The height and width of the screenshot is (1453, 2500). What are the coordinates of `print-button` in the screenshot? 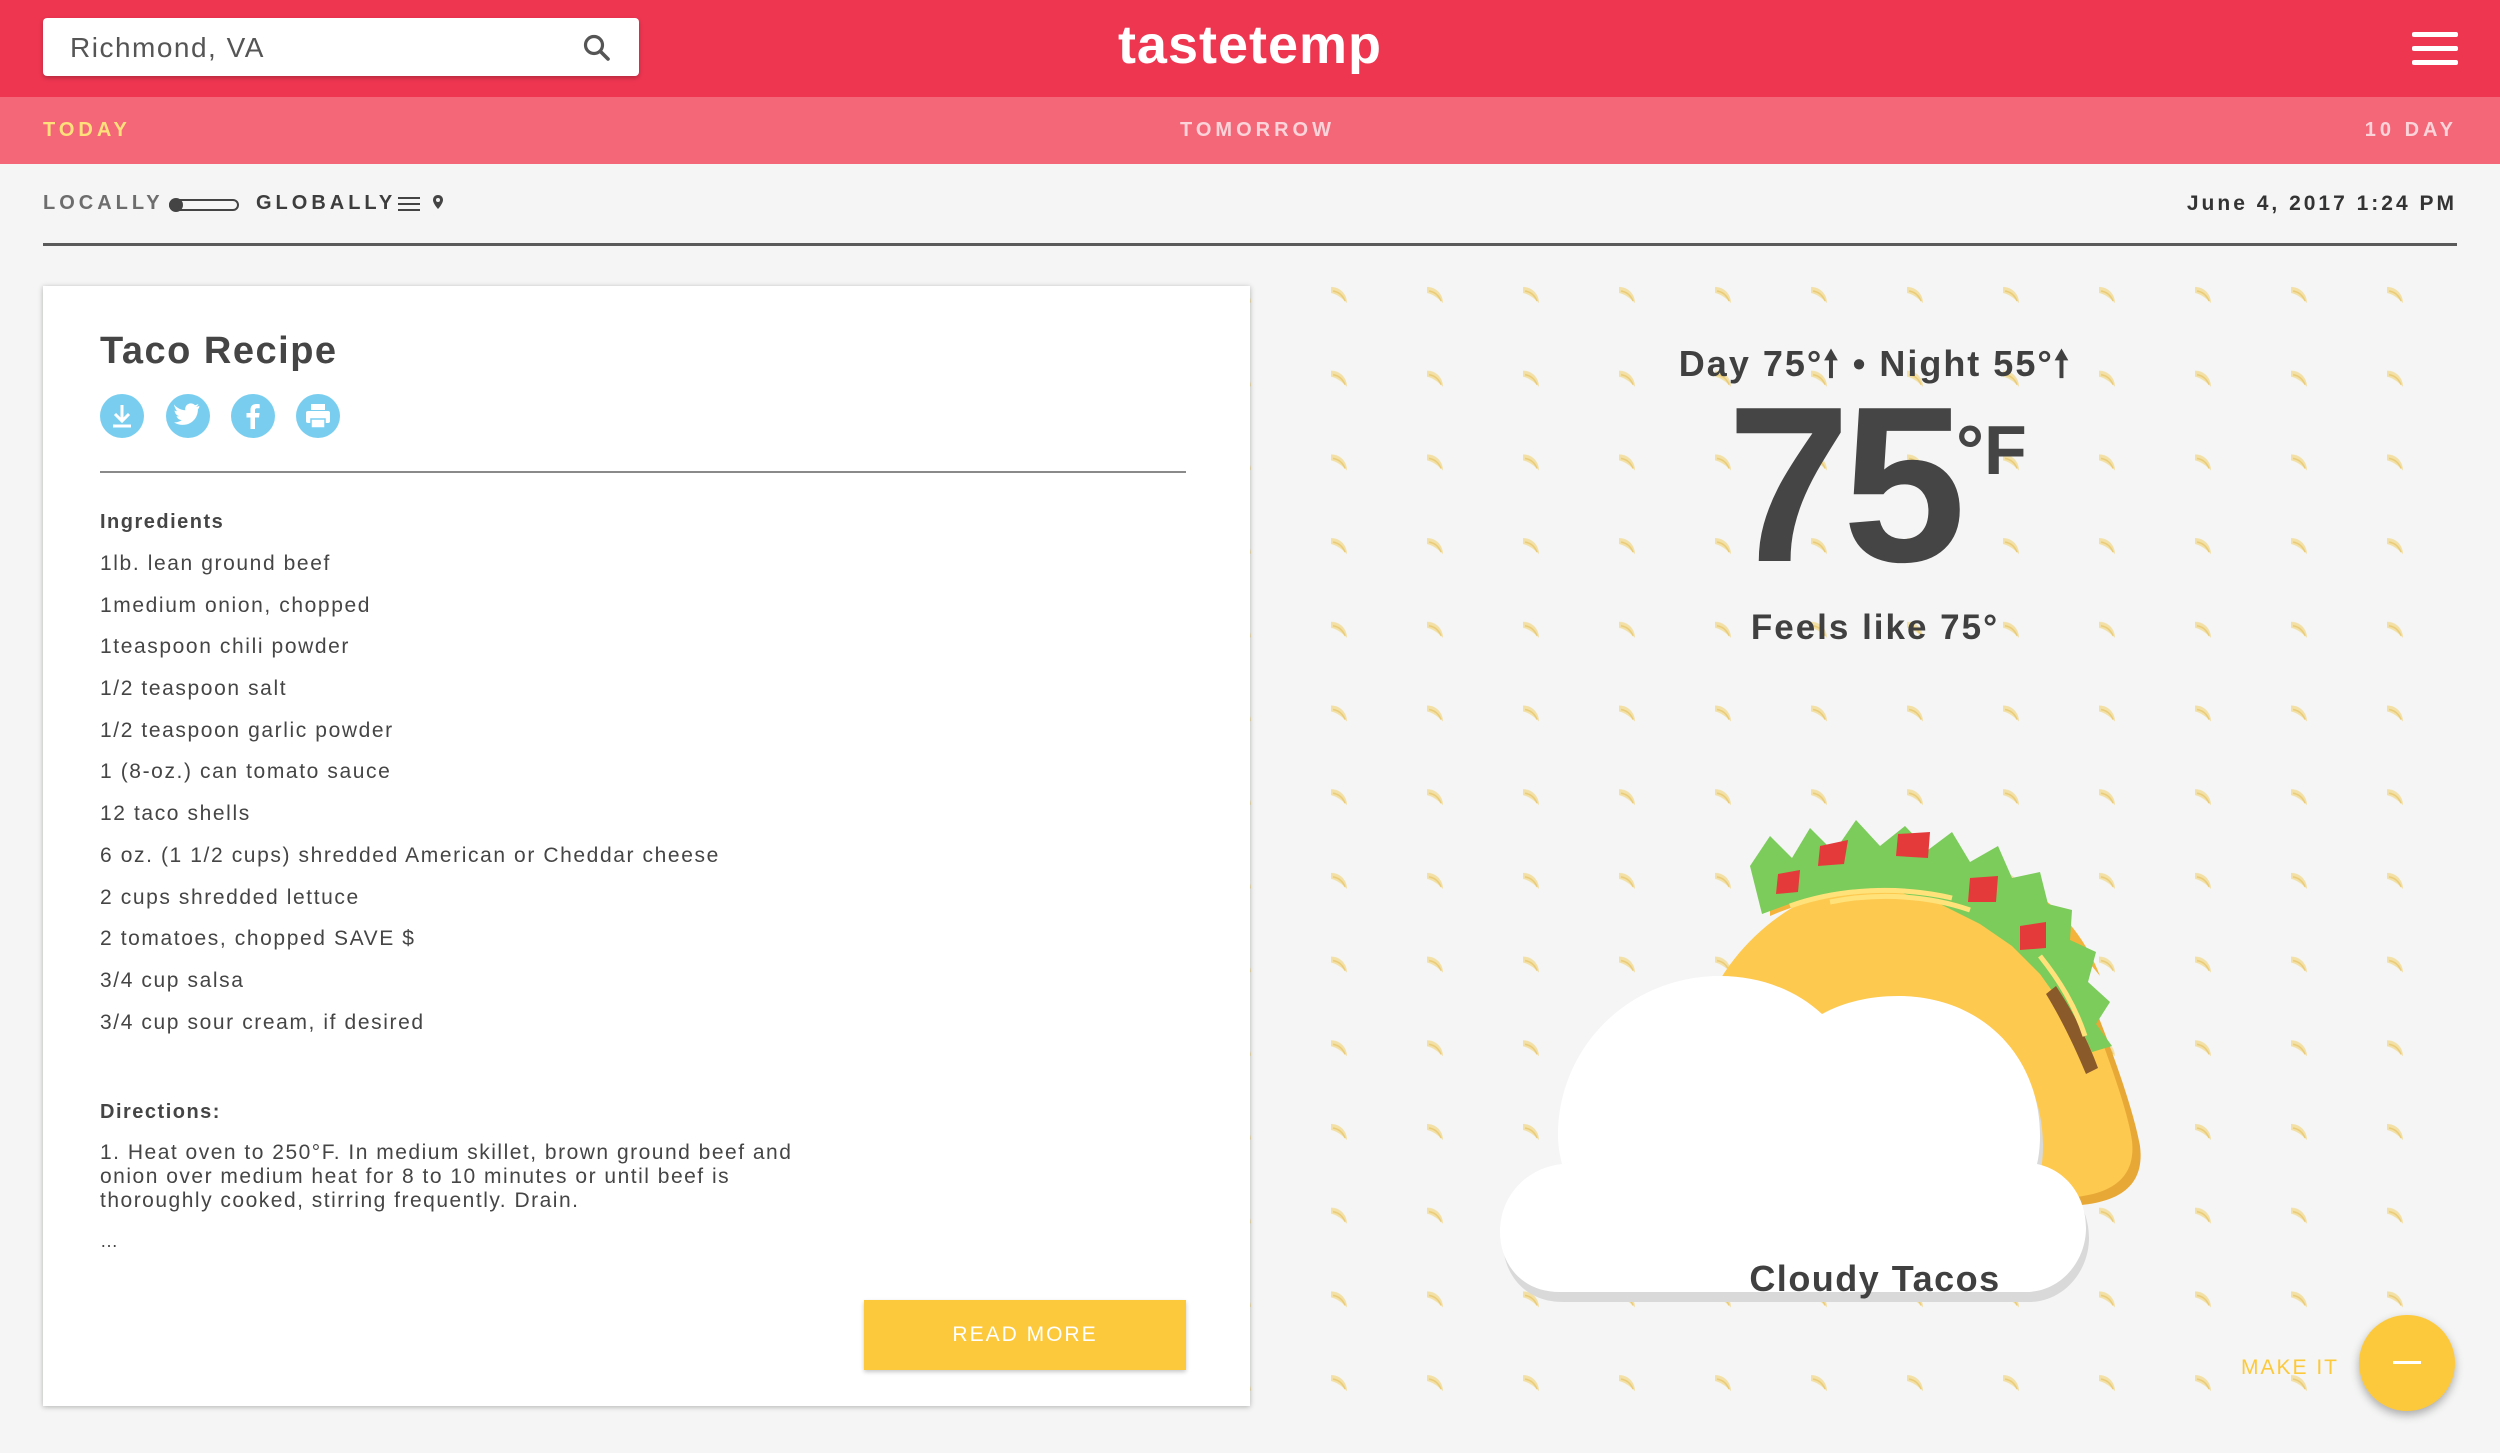 It's located at (318, 416).